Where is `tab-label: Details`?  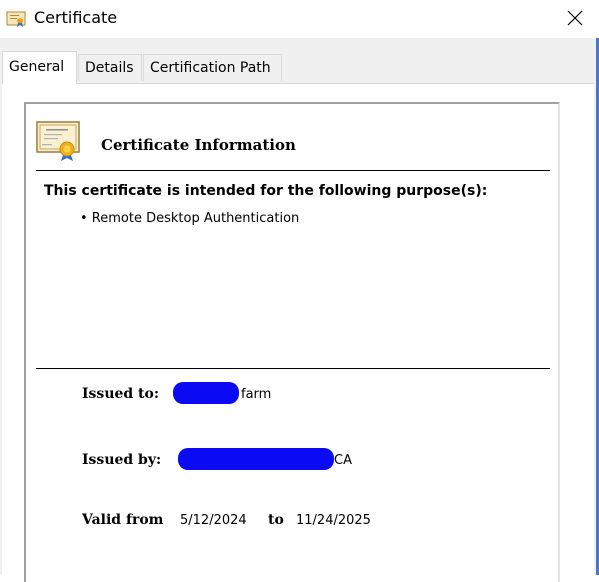
tab-label: Details is located at coordinates (109, 68).